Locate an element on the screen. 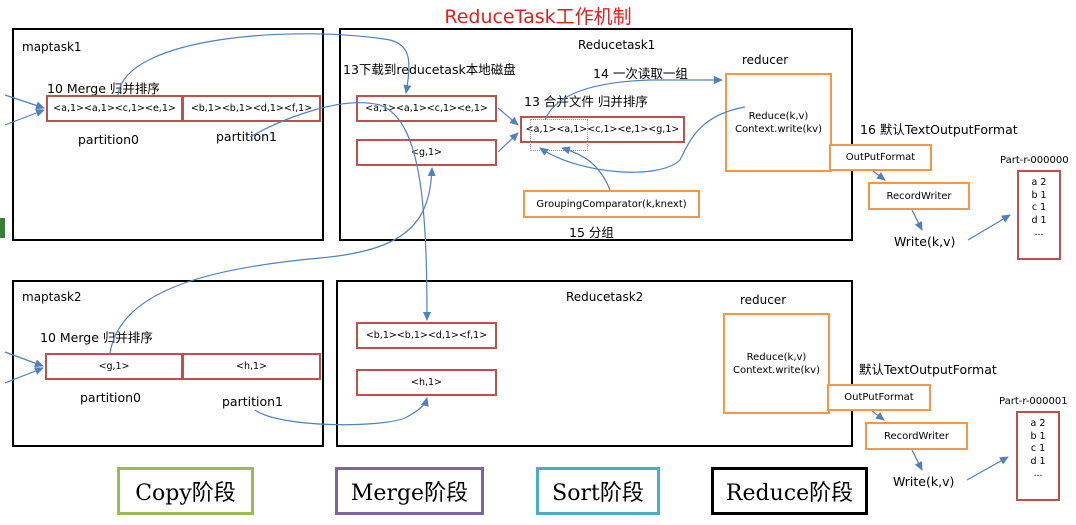 The width and height of the screenshot is (1076, 525). reducer-loop-arrow is located at coordinates (642, 139).